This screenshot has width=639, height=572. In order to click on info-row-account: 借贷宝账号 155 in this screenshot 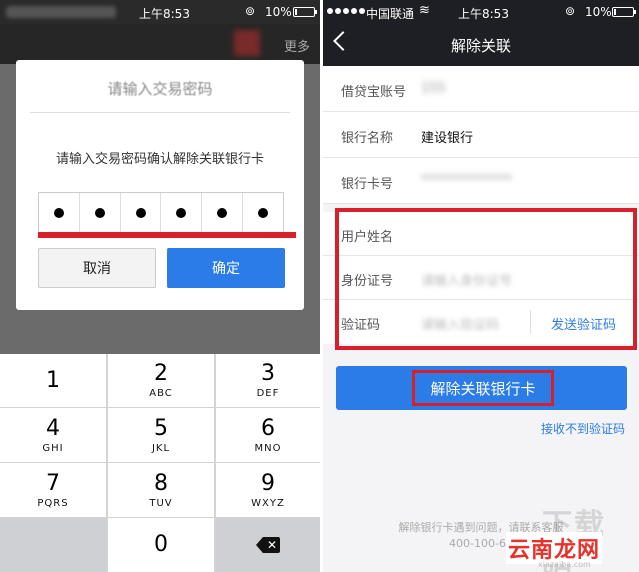, I will do `click(481, 89)`.